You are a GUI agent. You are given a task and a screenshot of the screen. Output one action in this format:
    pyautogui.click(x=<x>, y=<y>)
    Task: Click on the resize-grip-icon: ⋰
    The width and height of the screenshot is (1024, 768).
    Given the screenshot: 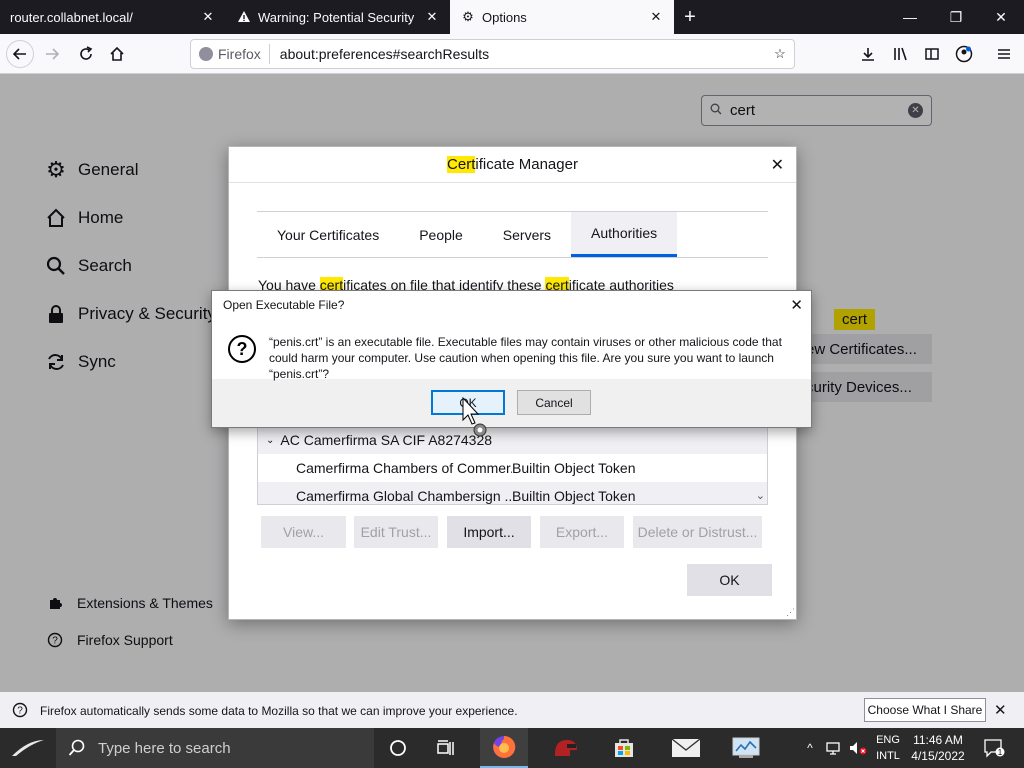 What is the action you would take?
    pyautogui.click(x=790, y=612)
    